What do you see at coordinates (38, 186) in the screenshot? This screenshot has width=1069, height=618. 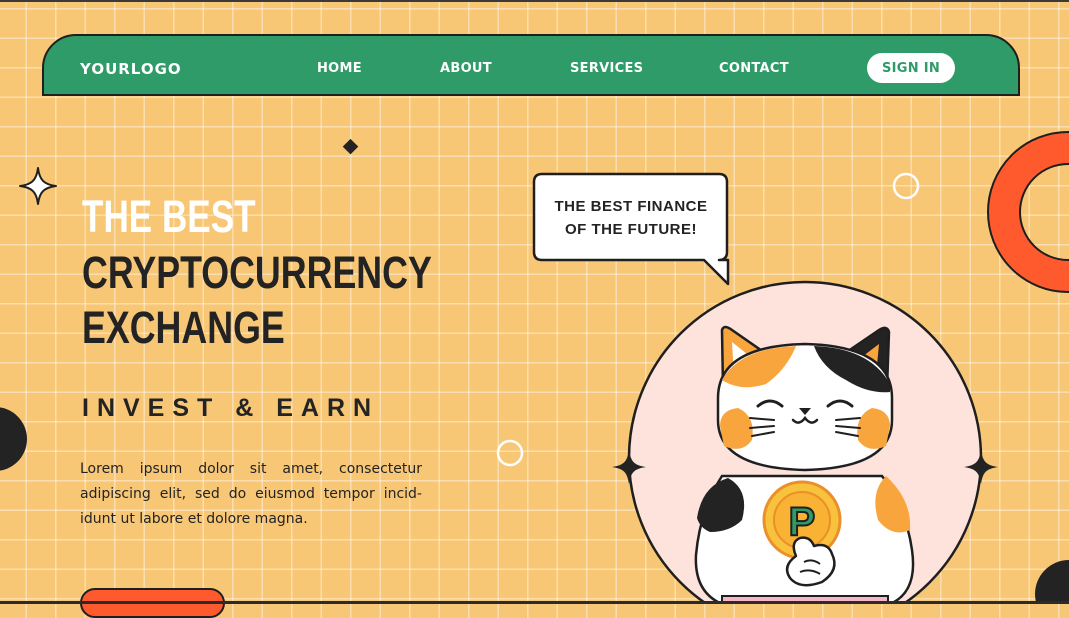 I see `sparkle-icon` at bounding box center [38, 186].